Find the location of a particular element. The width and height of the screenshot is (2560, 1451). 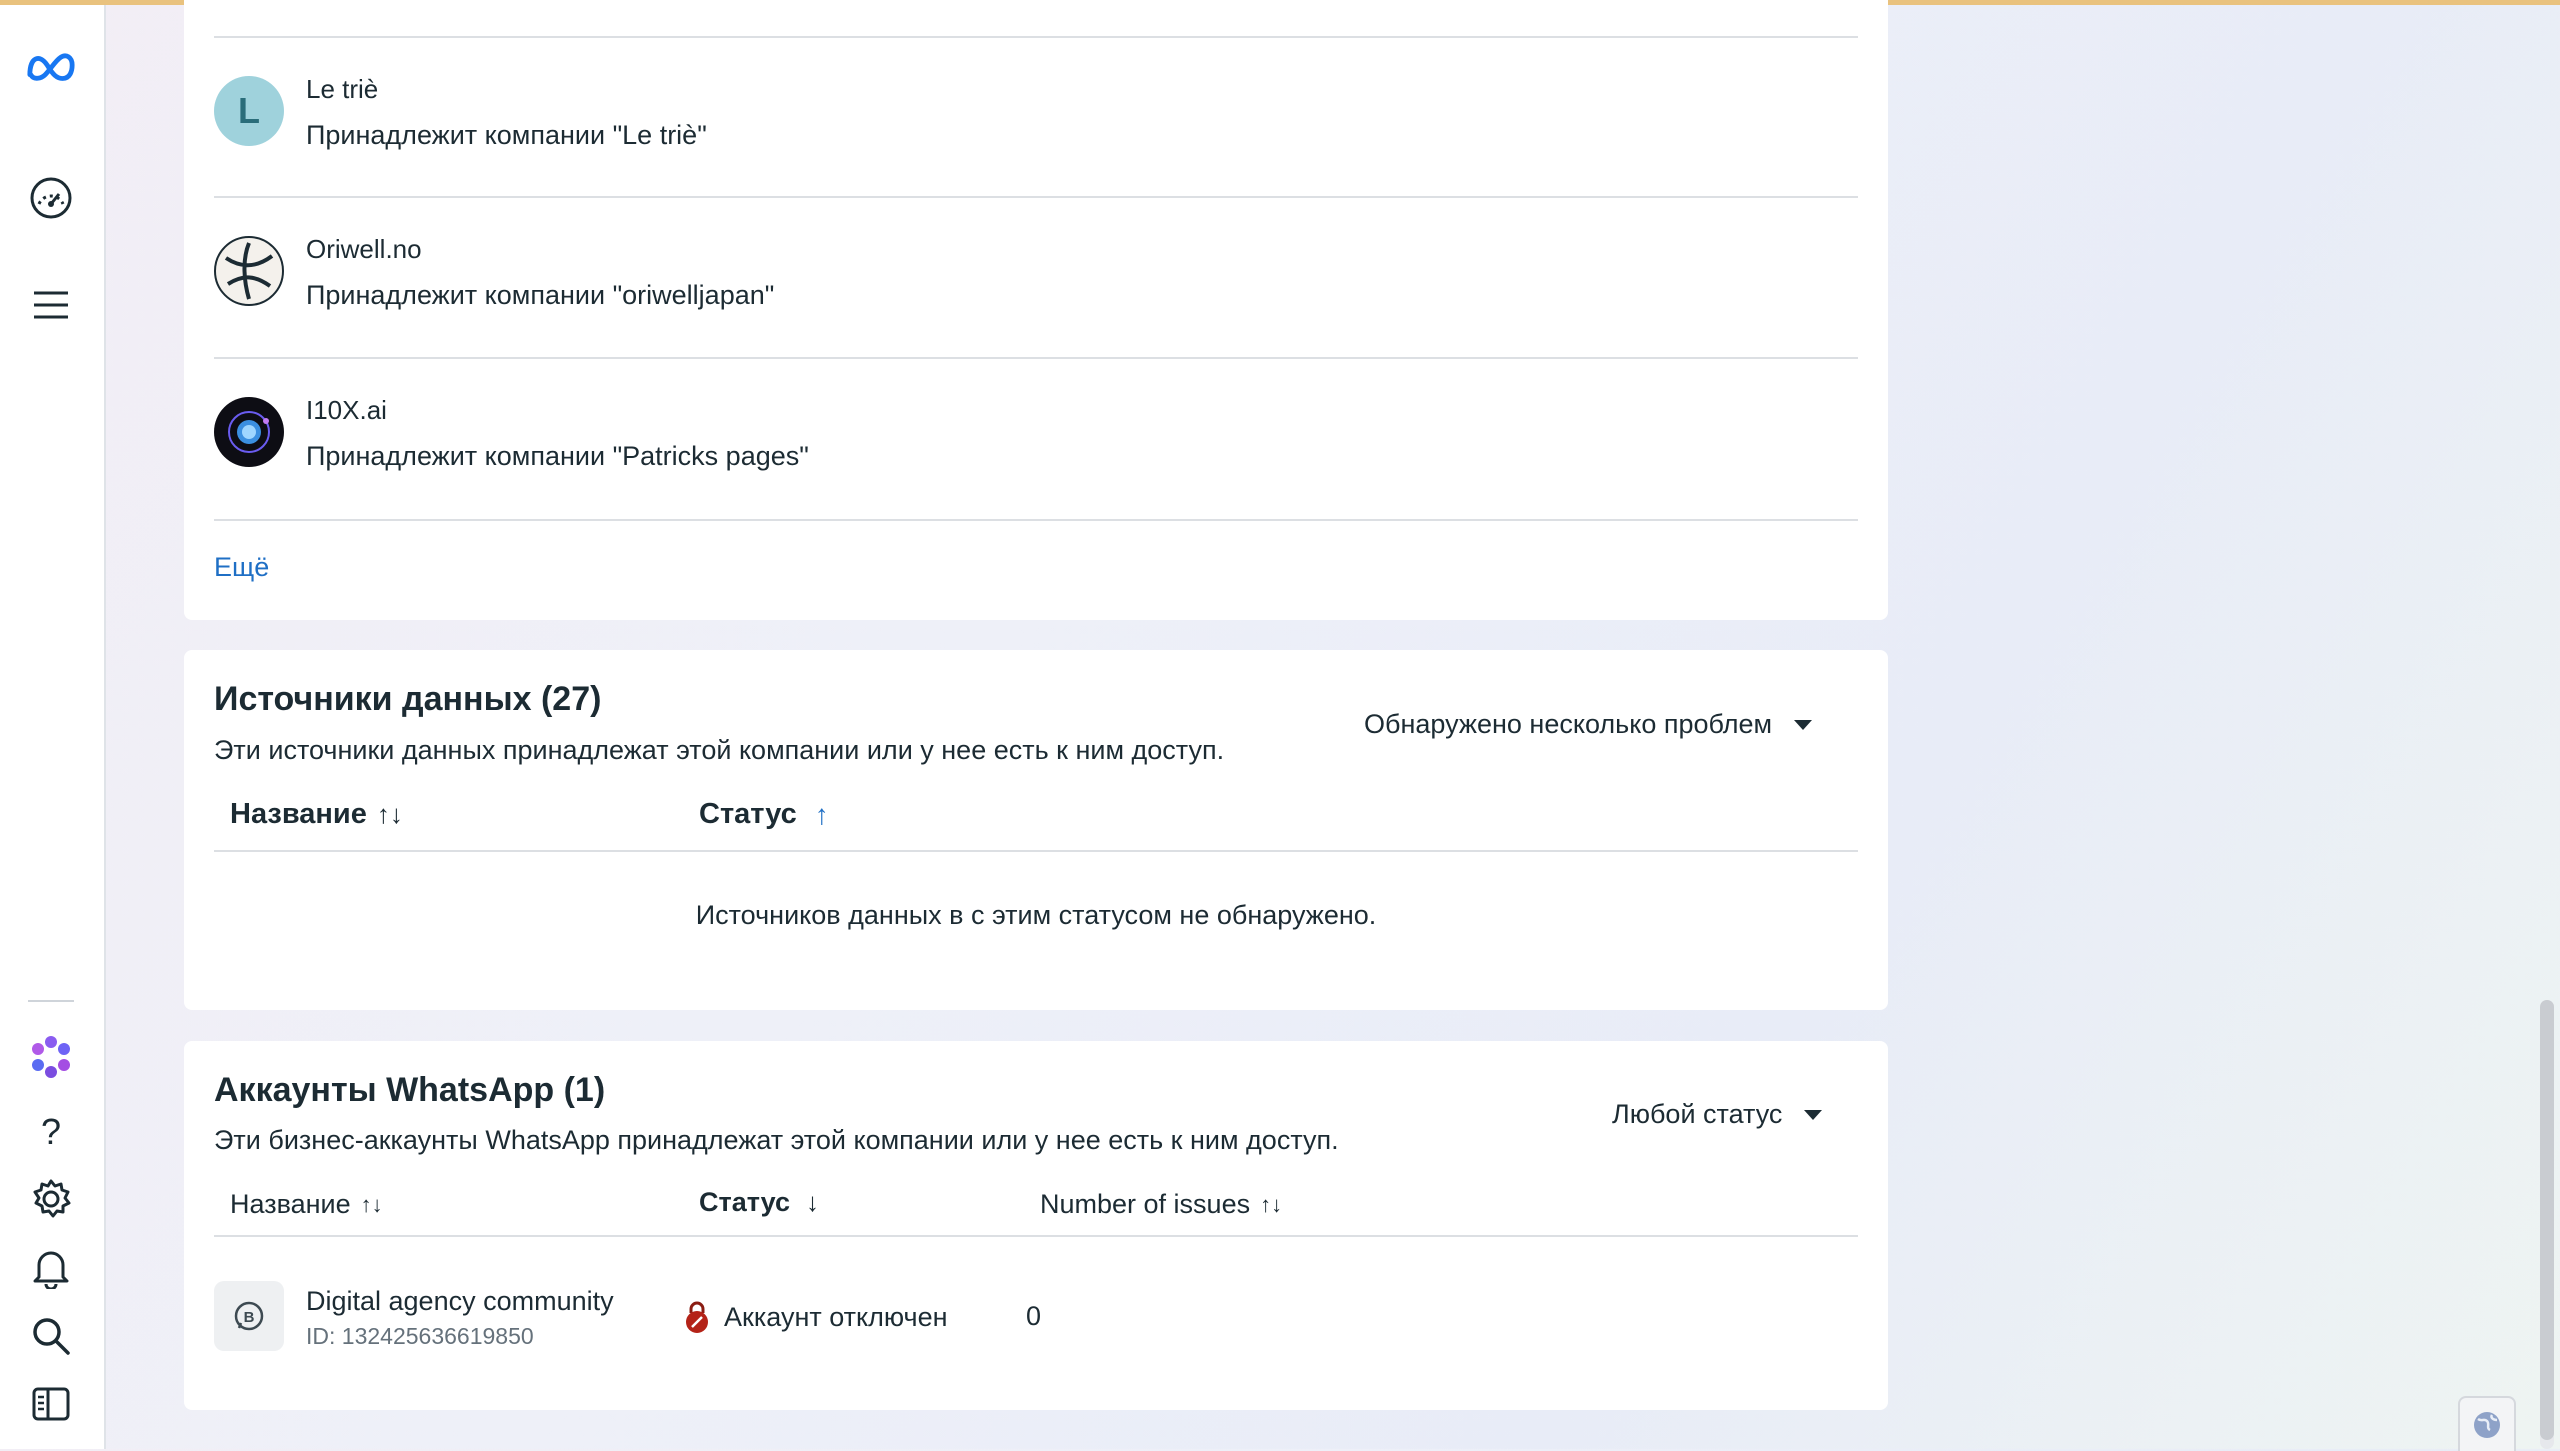

column-header-status: Статус ↑ is located at coordinates (764, 814).